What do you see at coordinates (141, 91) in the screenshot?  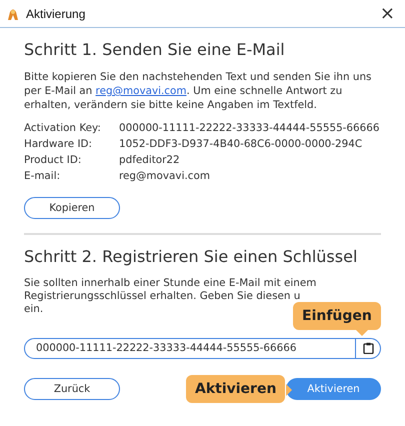 I see `email-link: reg@movavi.com` at bounding box center [141, 91].